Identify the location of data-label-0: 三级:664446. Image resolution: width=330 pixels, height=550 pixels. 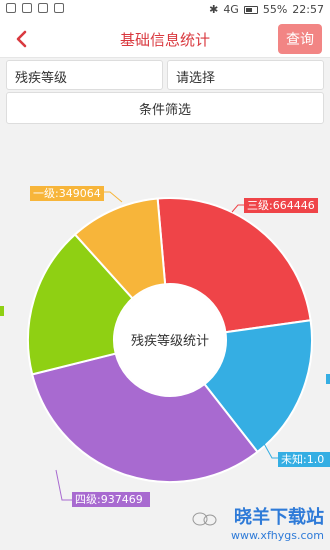
(281, 205).